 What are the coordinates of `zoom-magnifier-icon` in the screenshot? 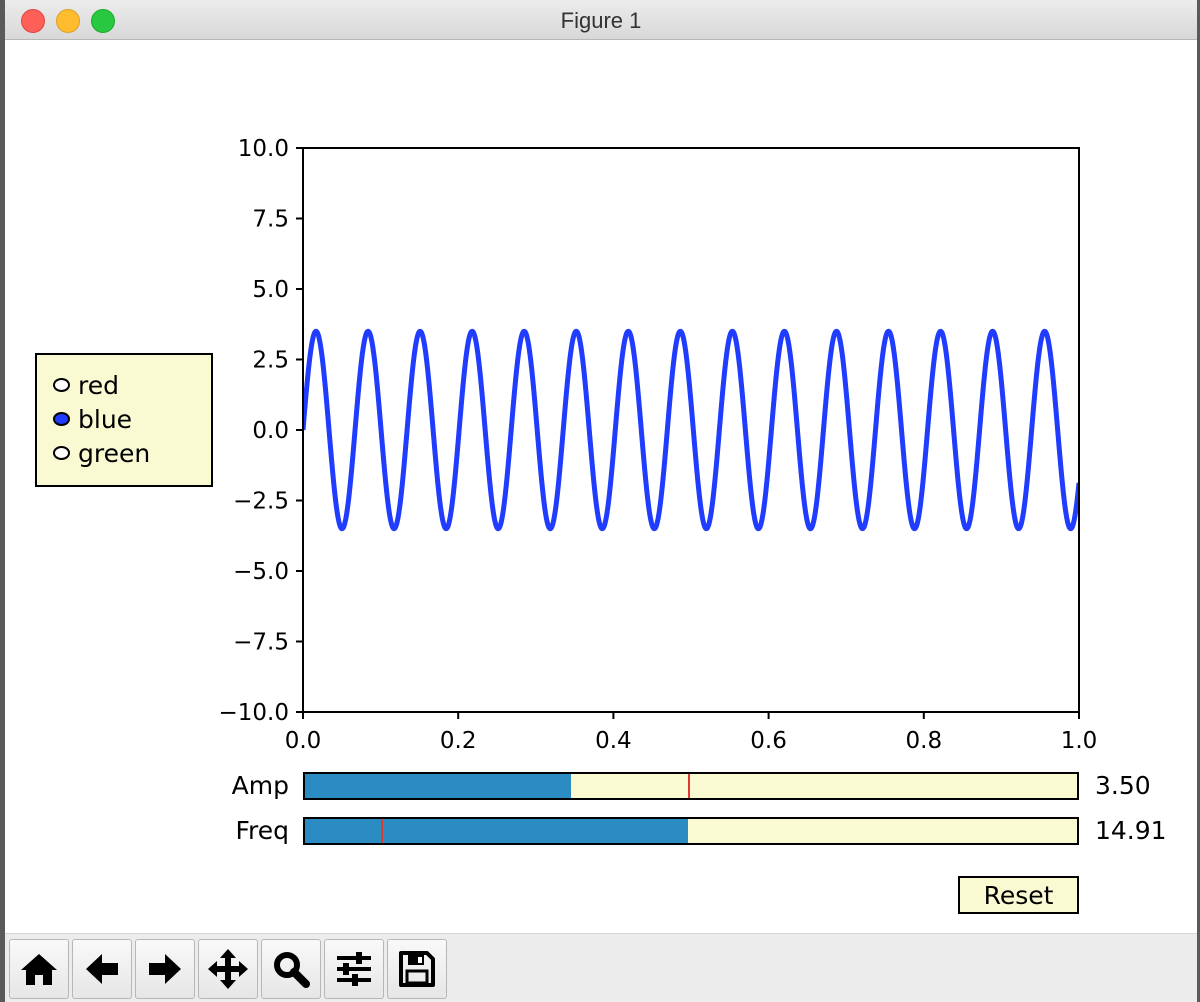 It's located at (292, 970).